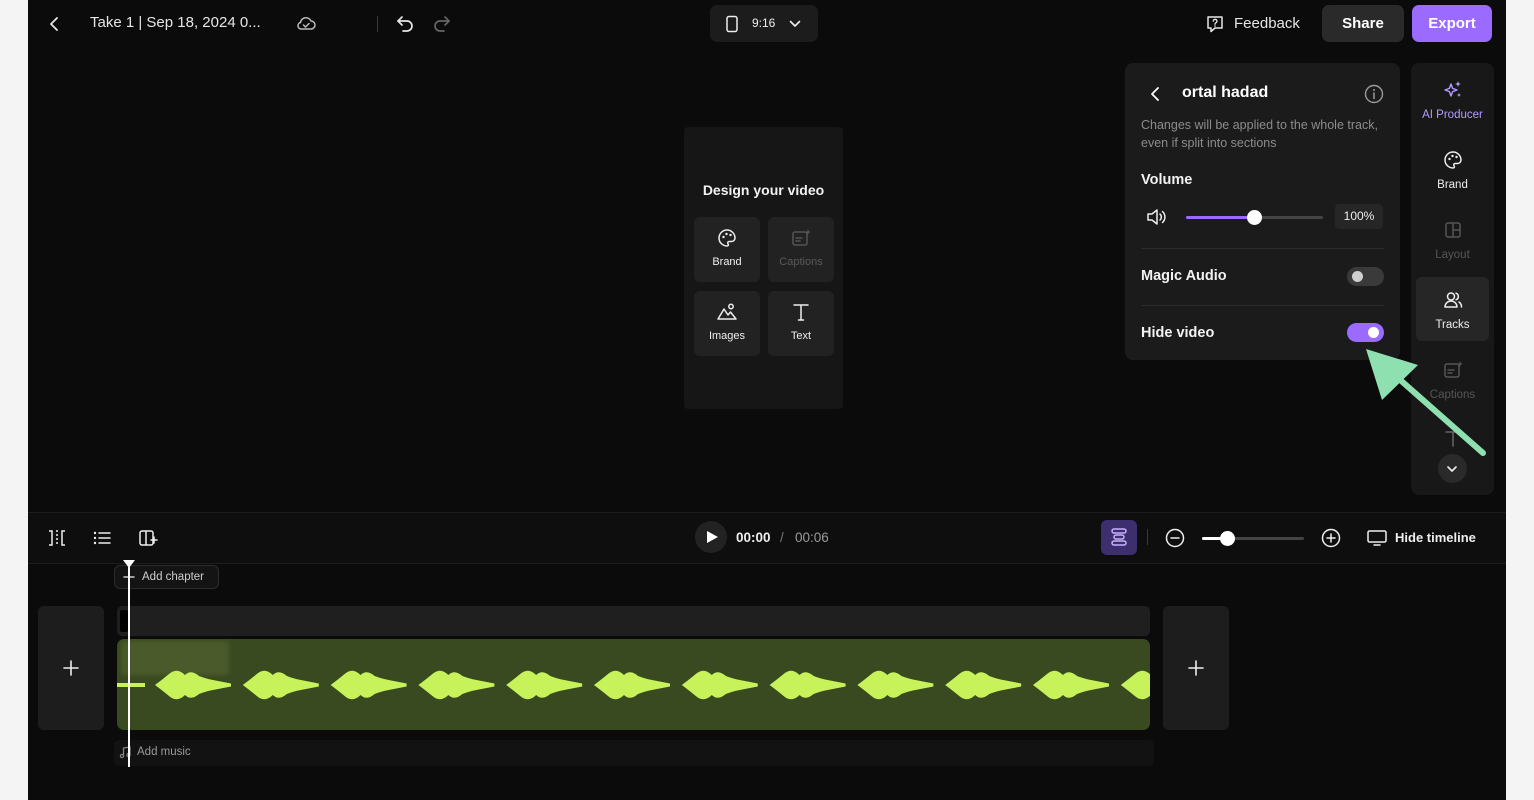 The width and height of the screenshot is (1534, 800). Describe the element at coordinates (102, 538) in the screenshot. I see `chapters-list-icon` at that location.